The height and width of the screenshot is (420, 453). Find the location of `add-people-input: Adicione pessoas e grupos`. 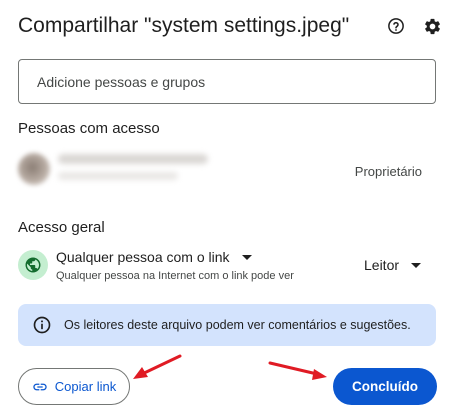

add-people-input: Adicione pessoas e grupos is located at coordinates (227, 81).